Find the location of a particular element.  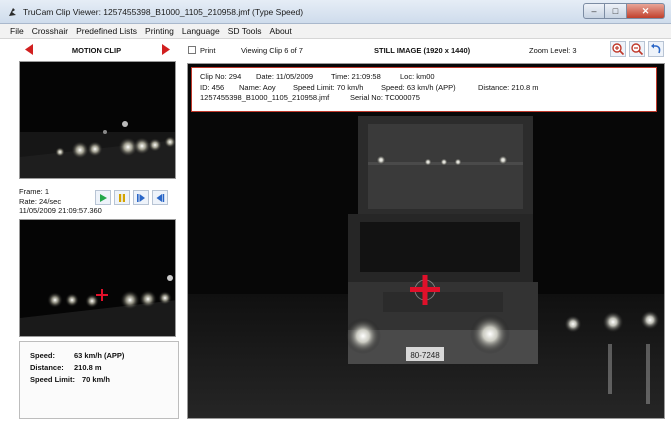

speed-limit-value: 70 km/h is located at coordinates (96, 379).